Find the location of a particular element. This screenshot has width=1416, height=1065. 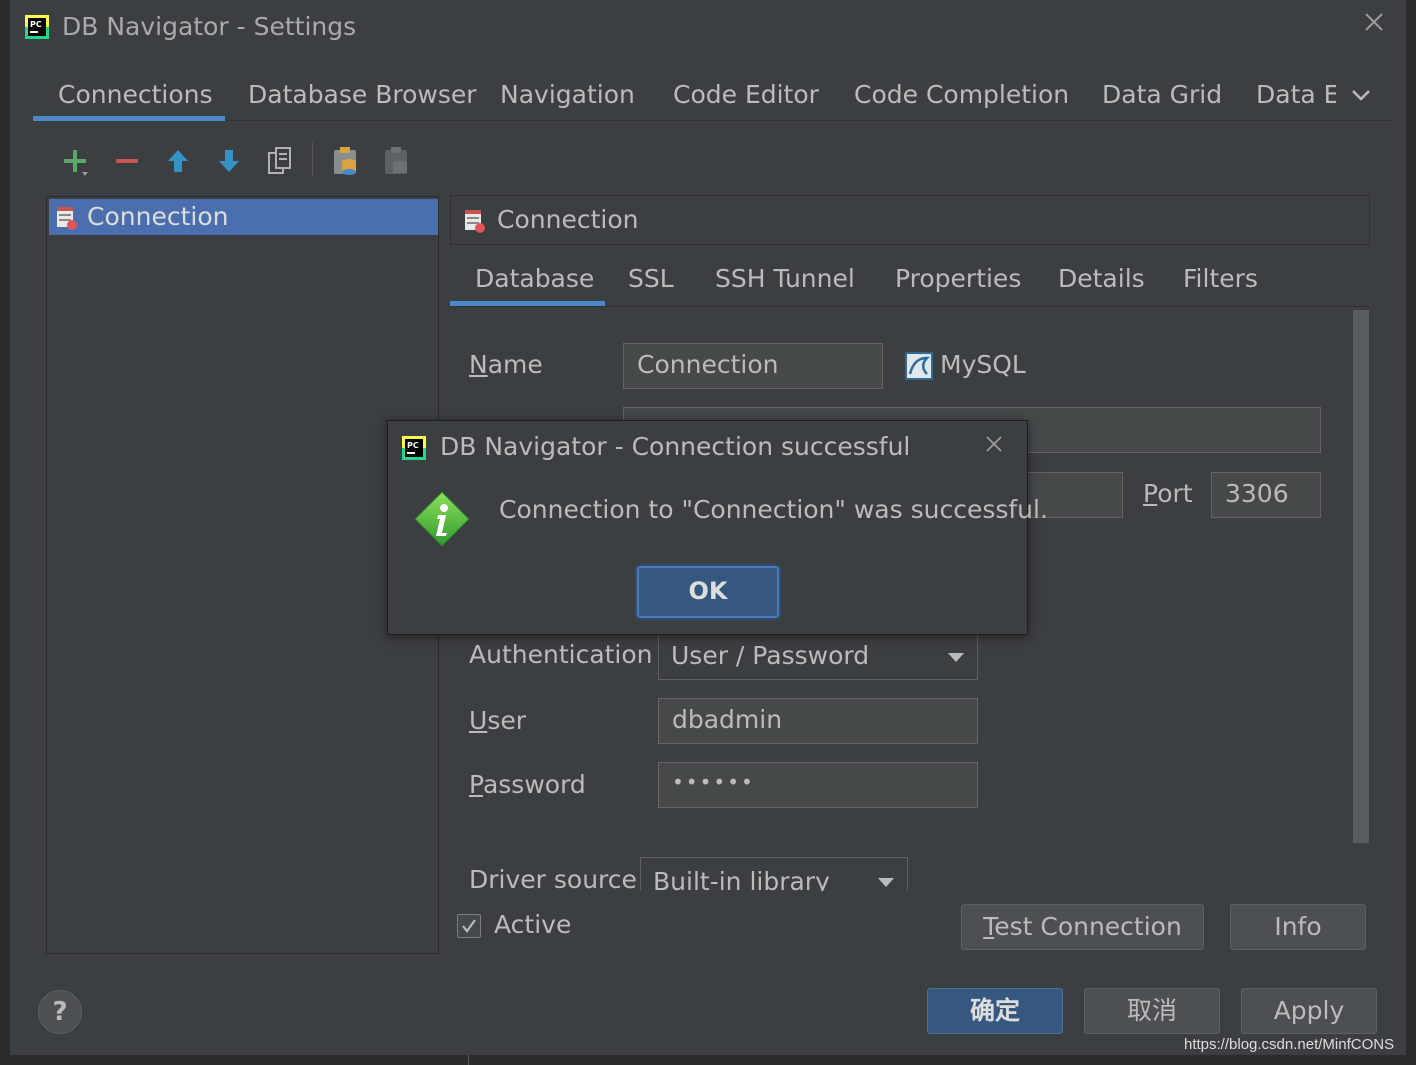

active-checkbox is located at coordinates (469, 926).